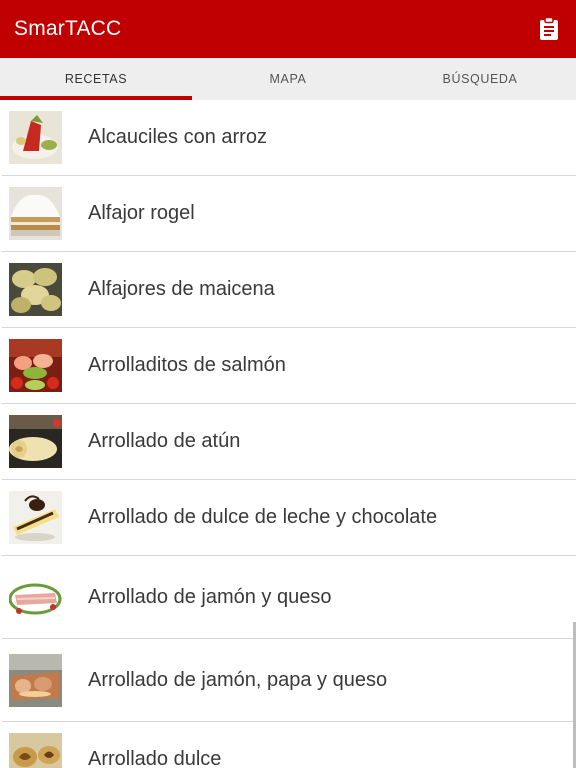 The height and width of the screenshot is (768, 576). What do you see at coordinates (187, 365) in the screenshot?
I see `recipe-title: Arrolladitos de salmón` at bounding box center [187, 365].